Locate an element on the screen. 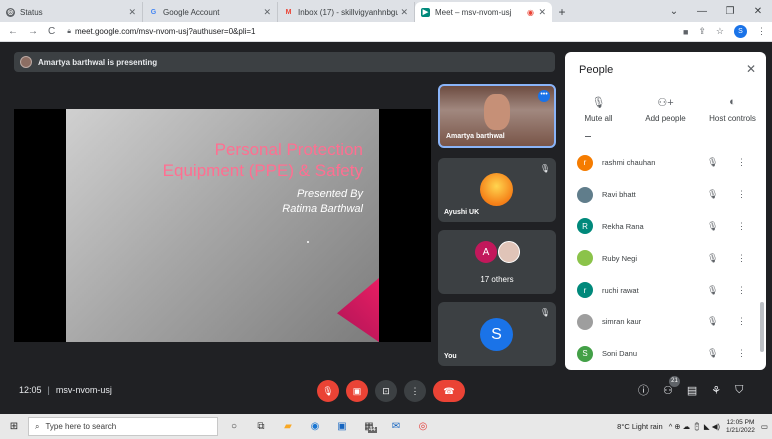  add-people-button: ⚇+ Add people is located at coordinates (665, 109).